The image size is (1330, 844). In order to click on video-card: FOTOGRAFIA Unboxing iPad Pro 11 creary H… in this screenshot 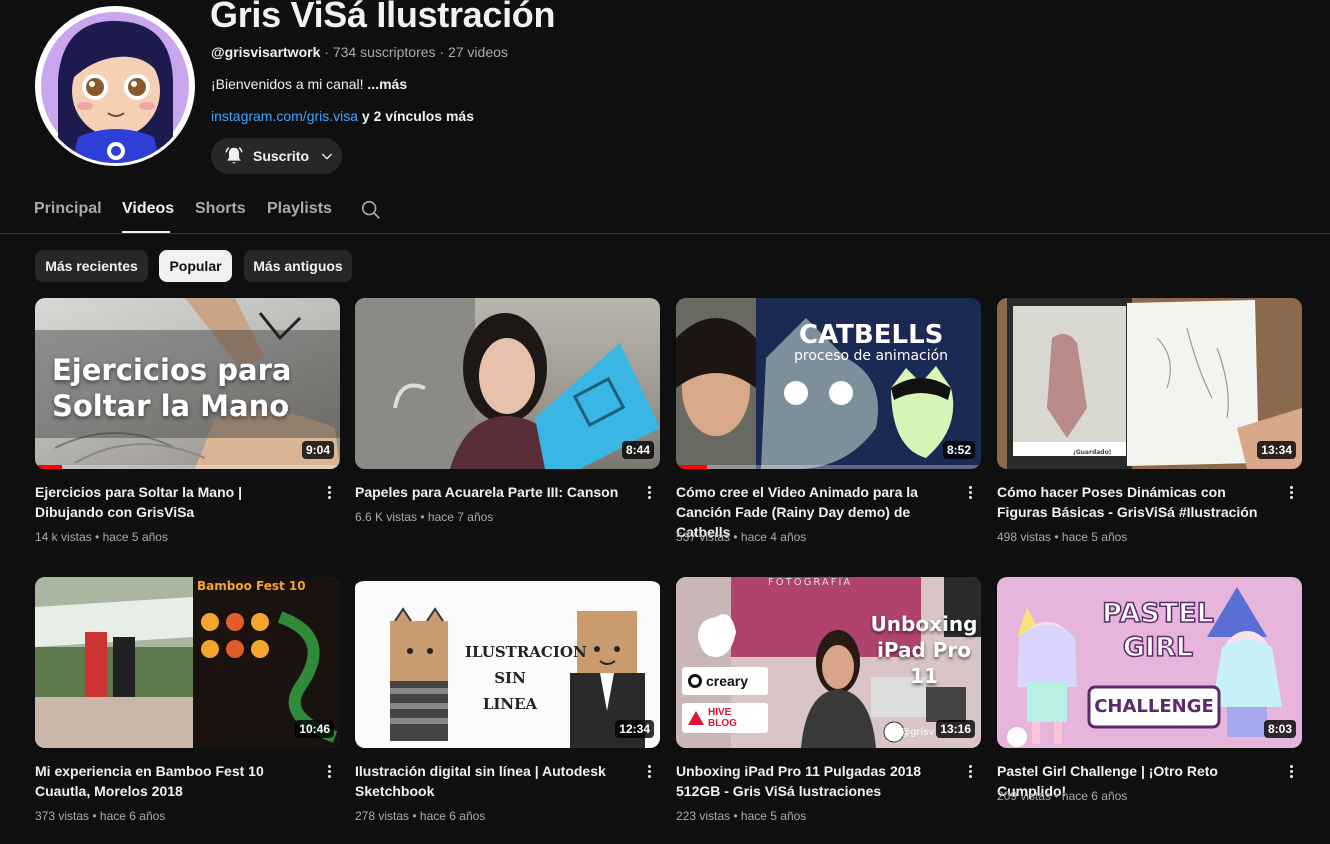, I will do `click(828, 707)`.